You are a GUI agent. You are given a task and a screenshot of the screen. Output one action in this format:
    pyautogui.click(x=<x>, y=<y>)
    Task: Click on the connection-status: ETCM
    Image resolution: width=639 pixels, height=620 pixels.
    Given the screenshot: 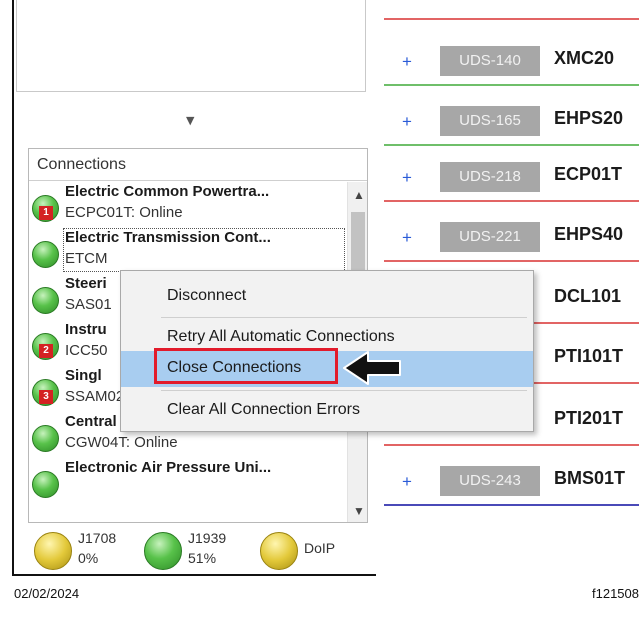 What is the action you would take?
    pyautogui.click(x=86, y=258)
    